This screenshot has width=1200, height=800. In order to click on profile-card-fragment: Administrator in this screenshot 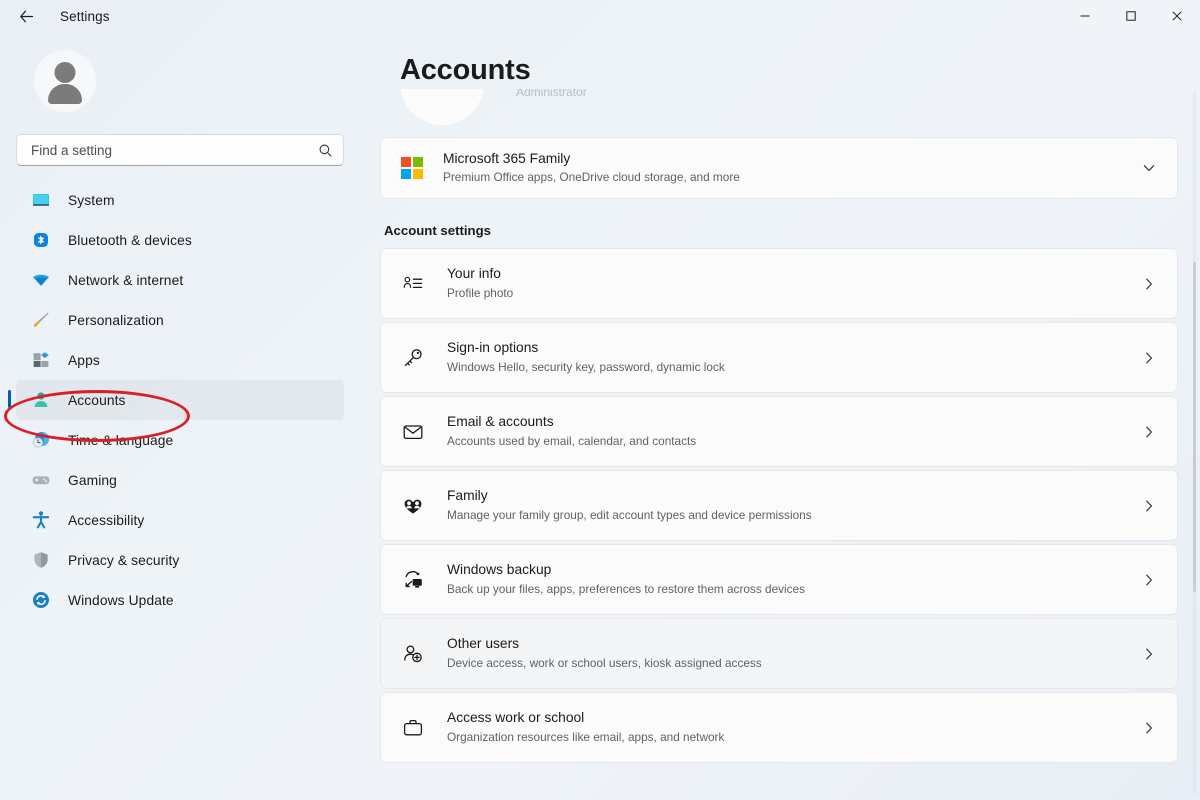, I will do `click(779, 108)`.